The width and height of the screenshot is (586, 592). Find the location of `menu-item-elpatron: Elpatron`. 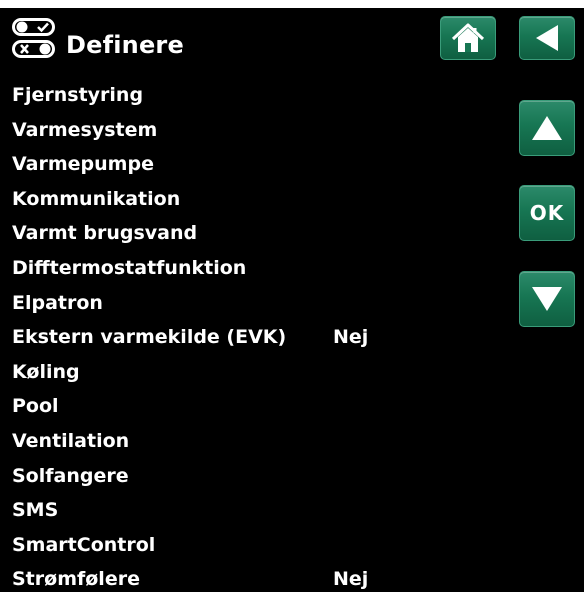

menu-item-elpatron: Elpatron is located at coordinates (262, 303).